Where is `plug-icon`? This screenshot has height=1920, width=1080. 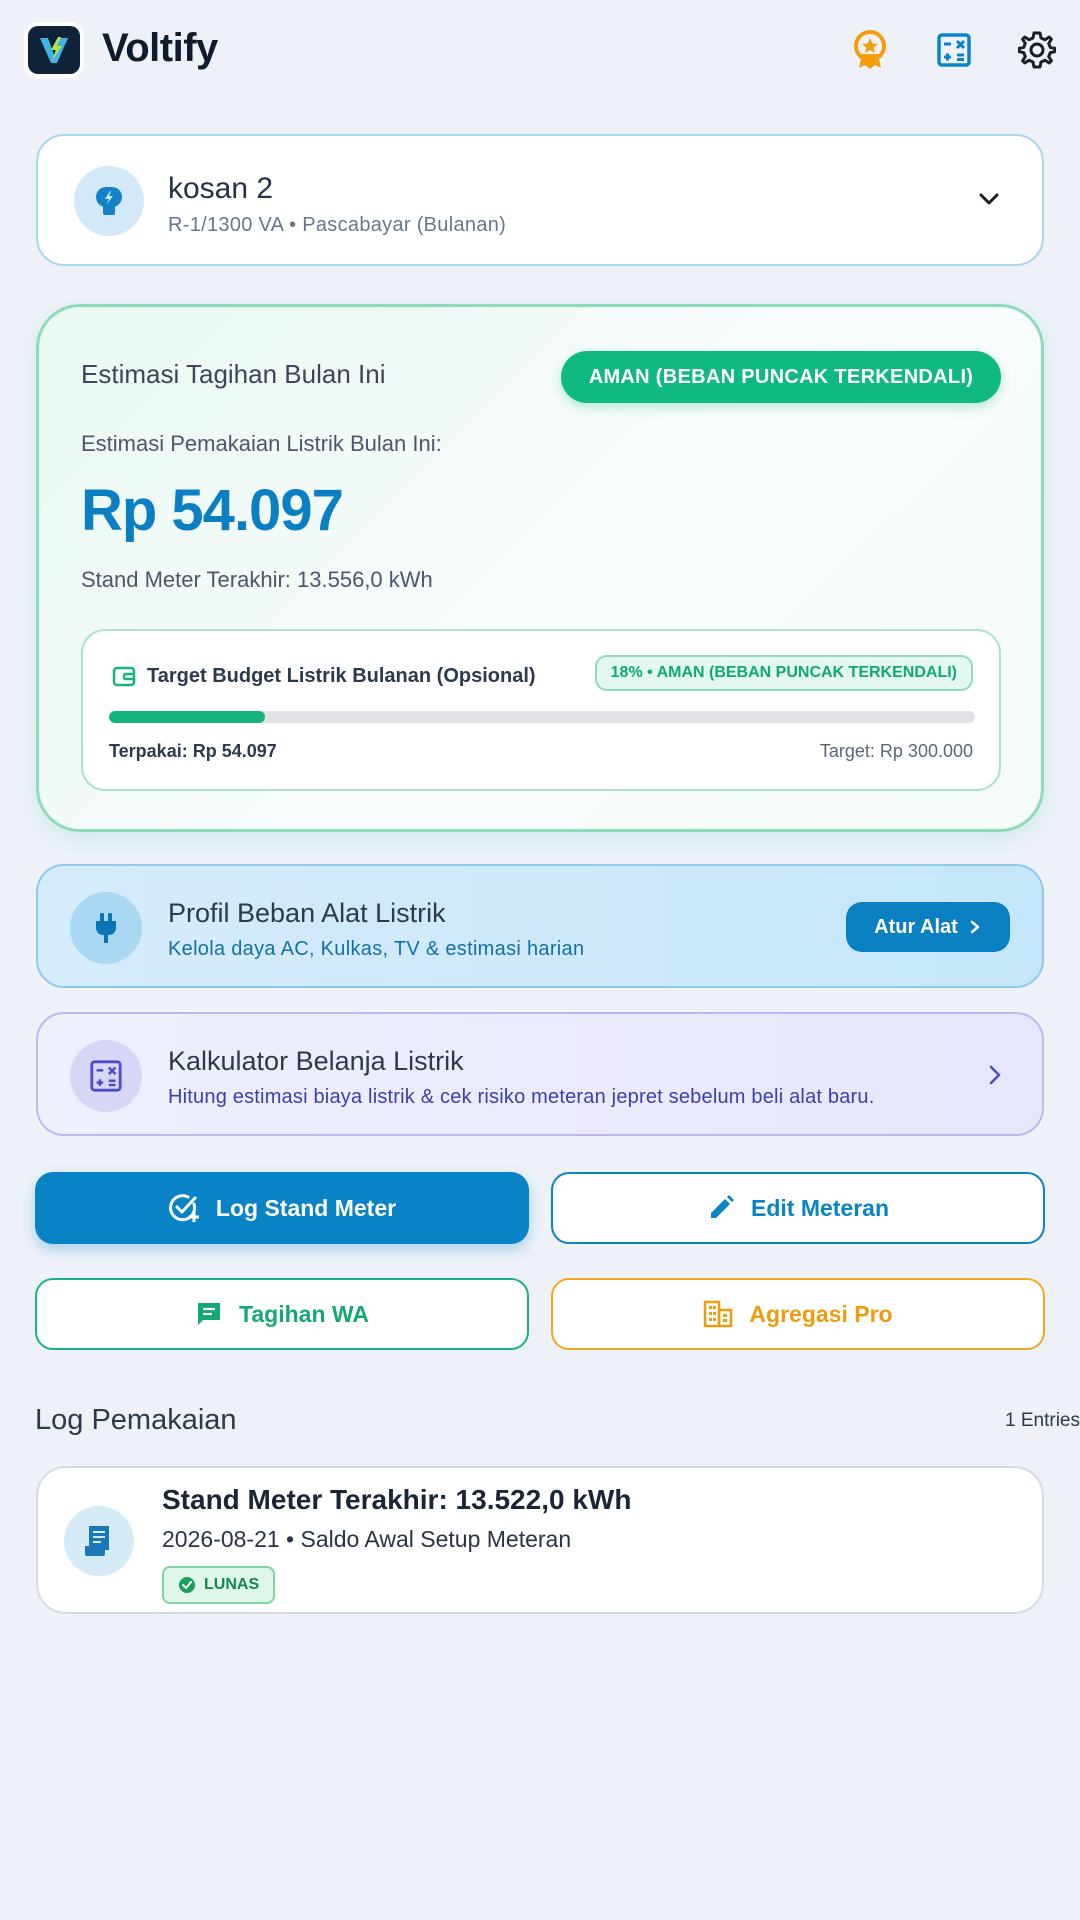
plug-icon is located at coordinates (106, 928).